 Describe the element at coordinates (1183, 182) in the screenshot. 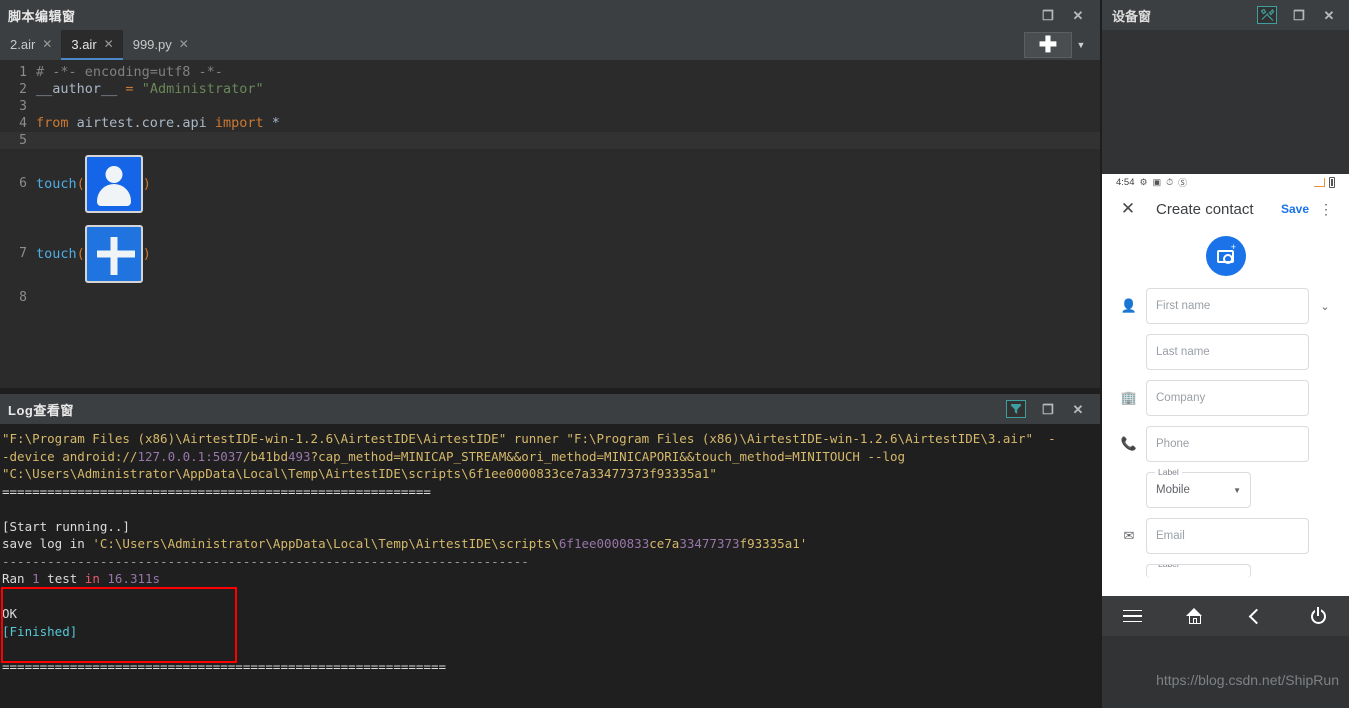

I see `dnd-icon: Ⓢ` at that location.